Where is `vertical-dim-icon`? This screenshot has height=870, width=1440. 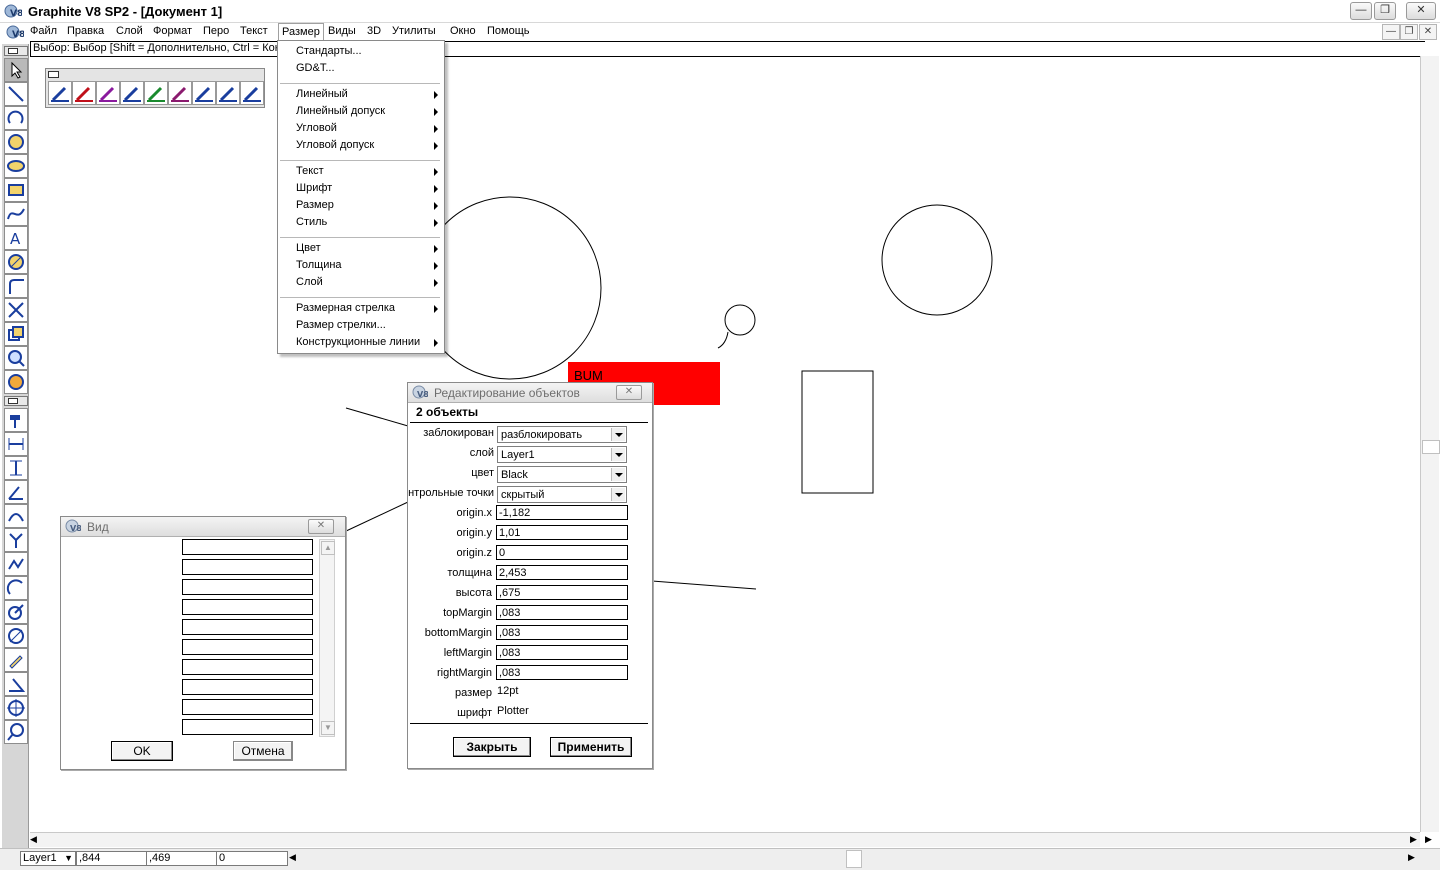 vertical-dim-icon is located at coordinates (16, 468).